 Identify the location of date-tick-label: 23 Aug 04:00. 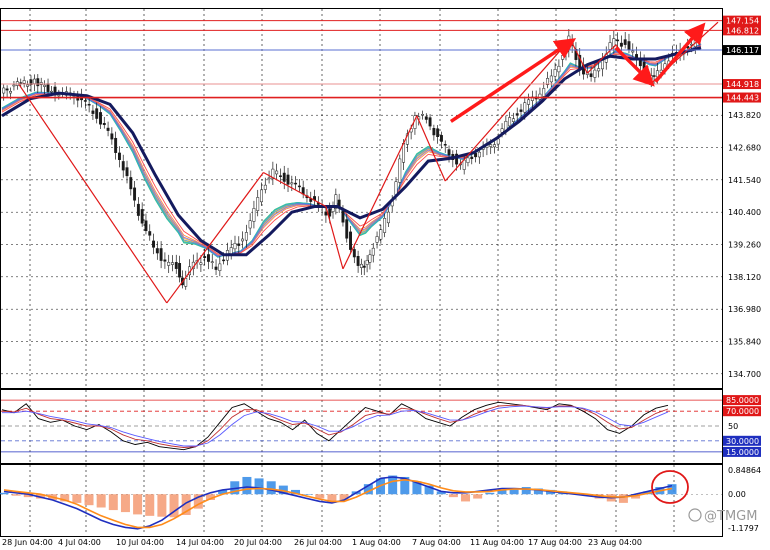
(615, 542).